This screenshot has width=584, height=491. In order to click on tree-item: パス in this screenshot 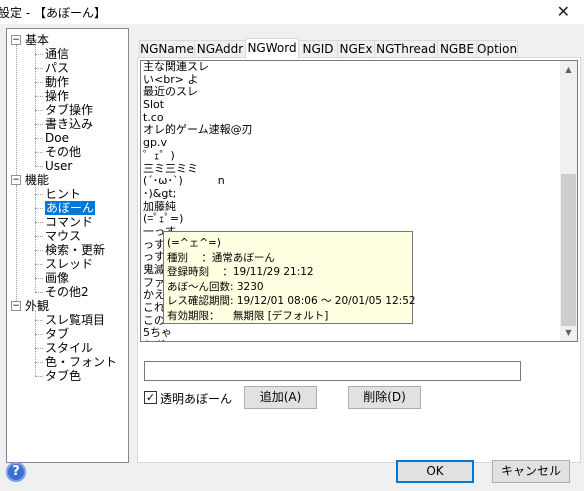, I will do `click(57, 68)`.